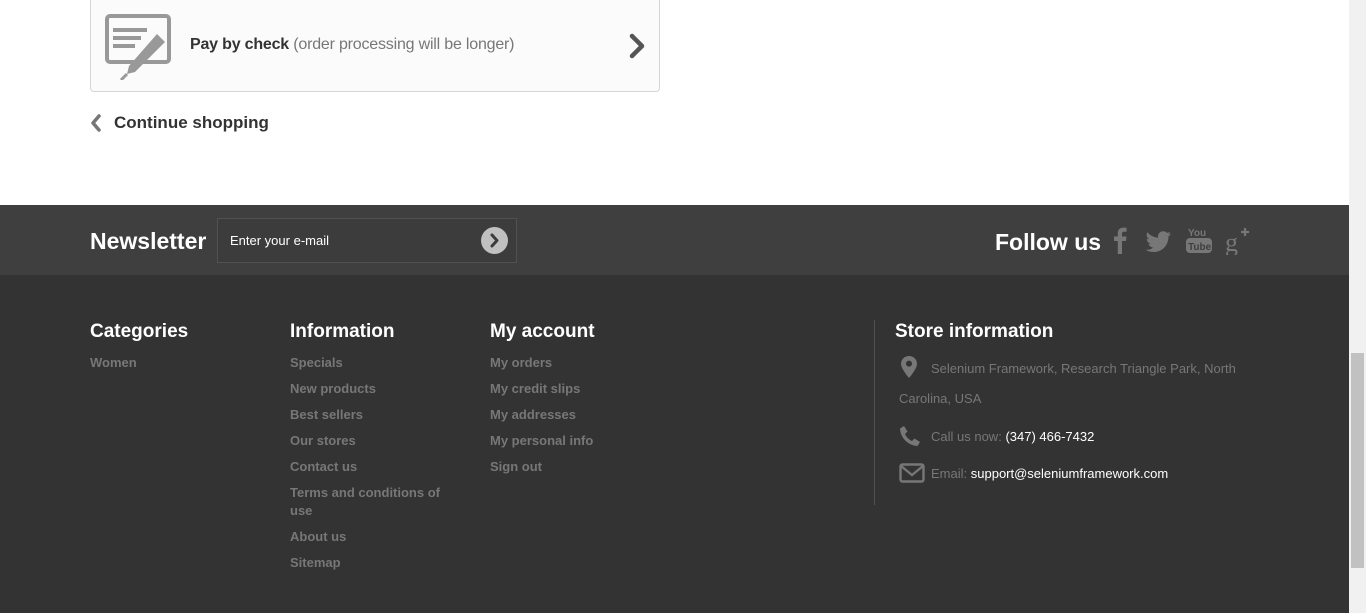 The width and height of the screenshot is (1366, 613). I want to click on youtube-link: You Tube, so click(1199, 240).